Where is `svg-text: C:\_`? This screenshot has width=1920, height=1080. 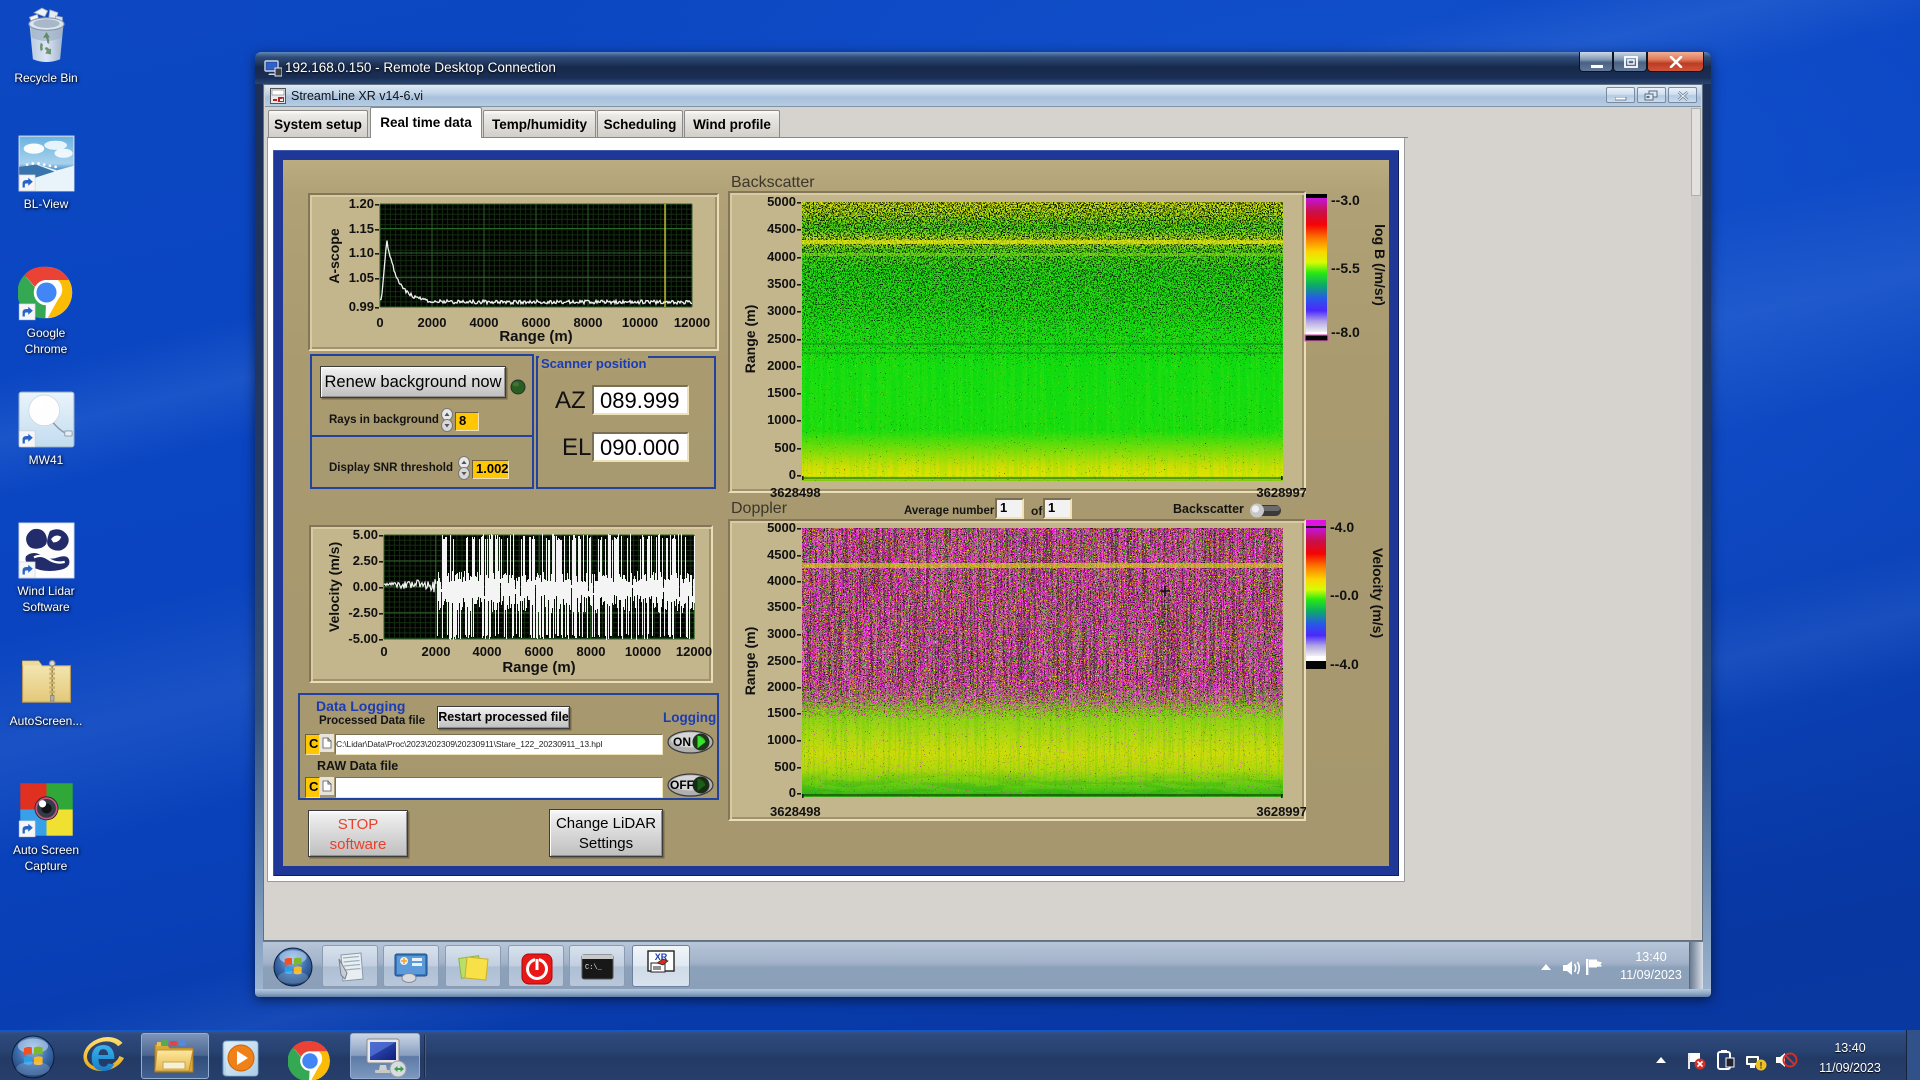
svg-text: C:\_ is located at coordinates (594, 968).